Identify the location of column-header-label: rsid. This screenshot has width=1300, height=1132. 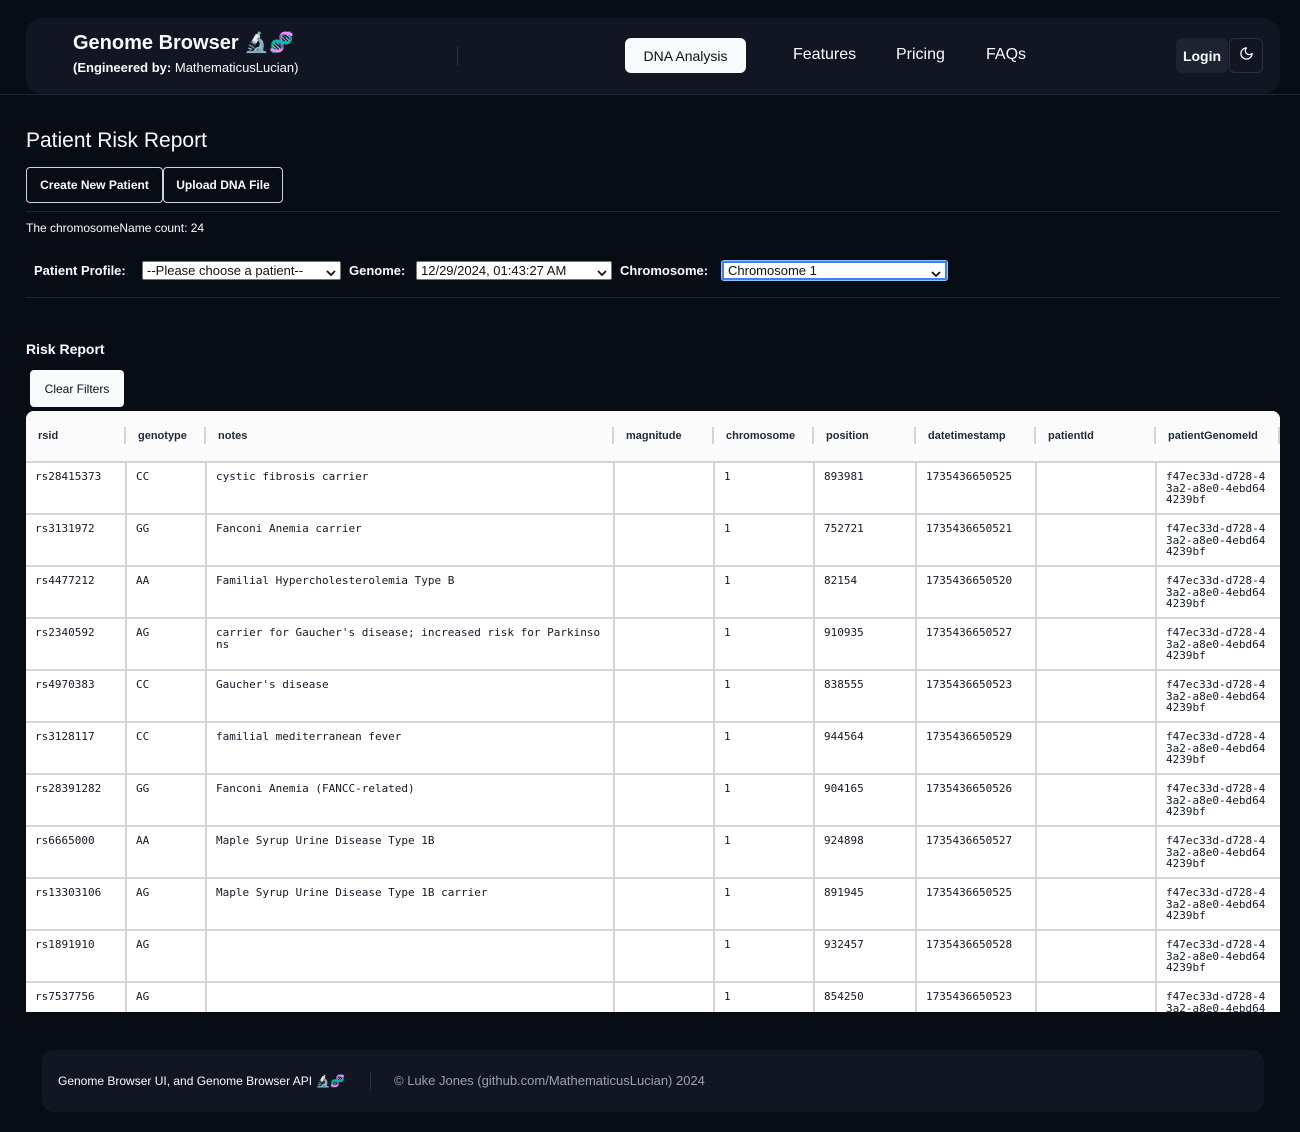
(48, 436).